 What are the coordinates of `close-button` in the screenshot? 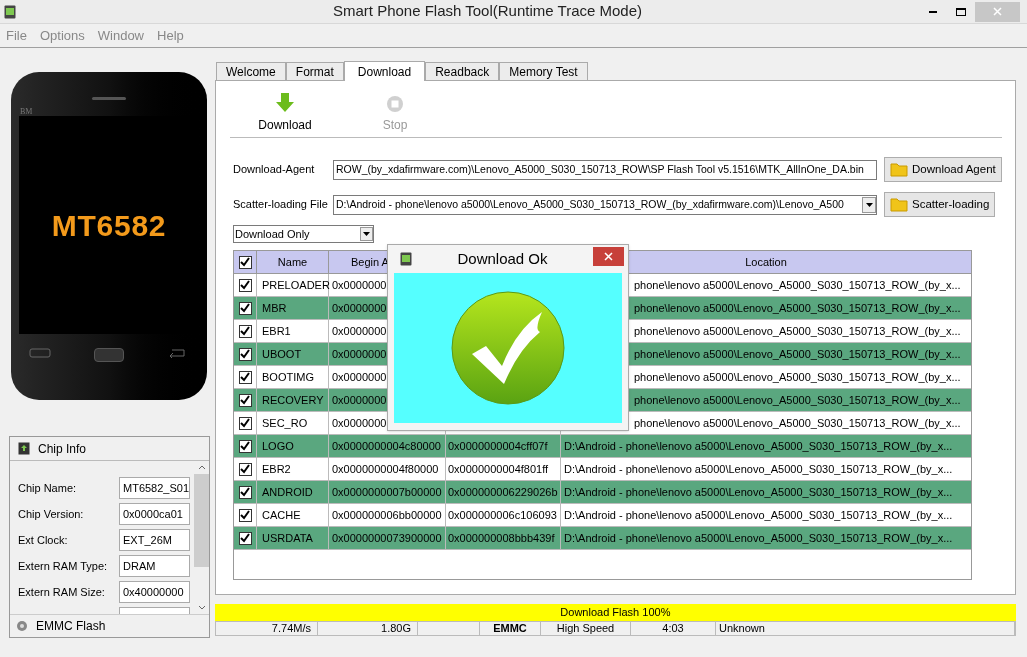 It's located at (608, 256).